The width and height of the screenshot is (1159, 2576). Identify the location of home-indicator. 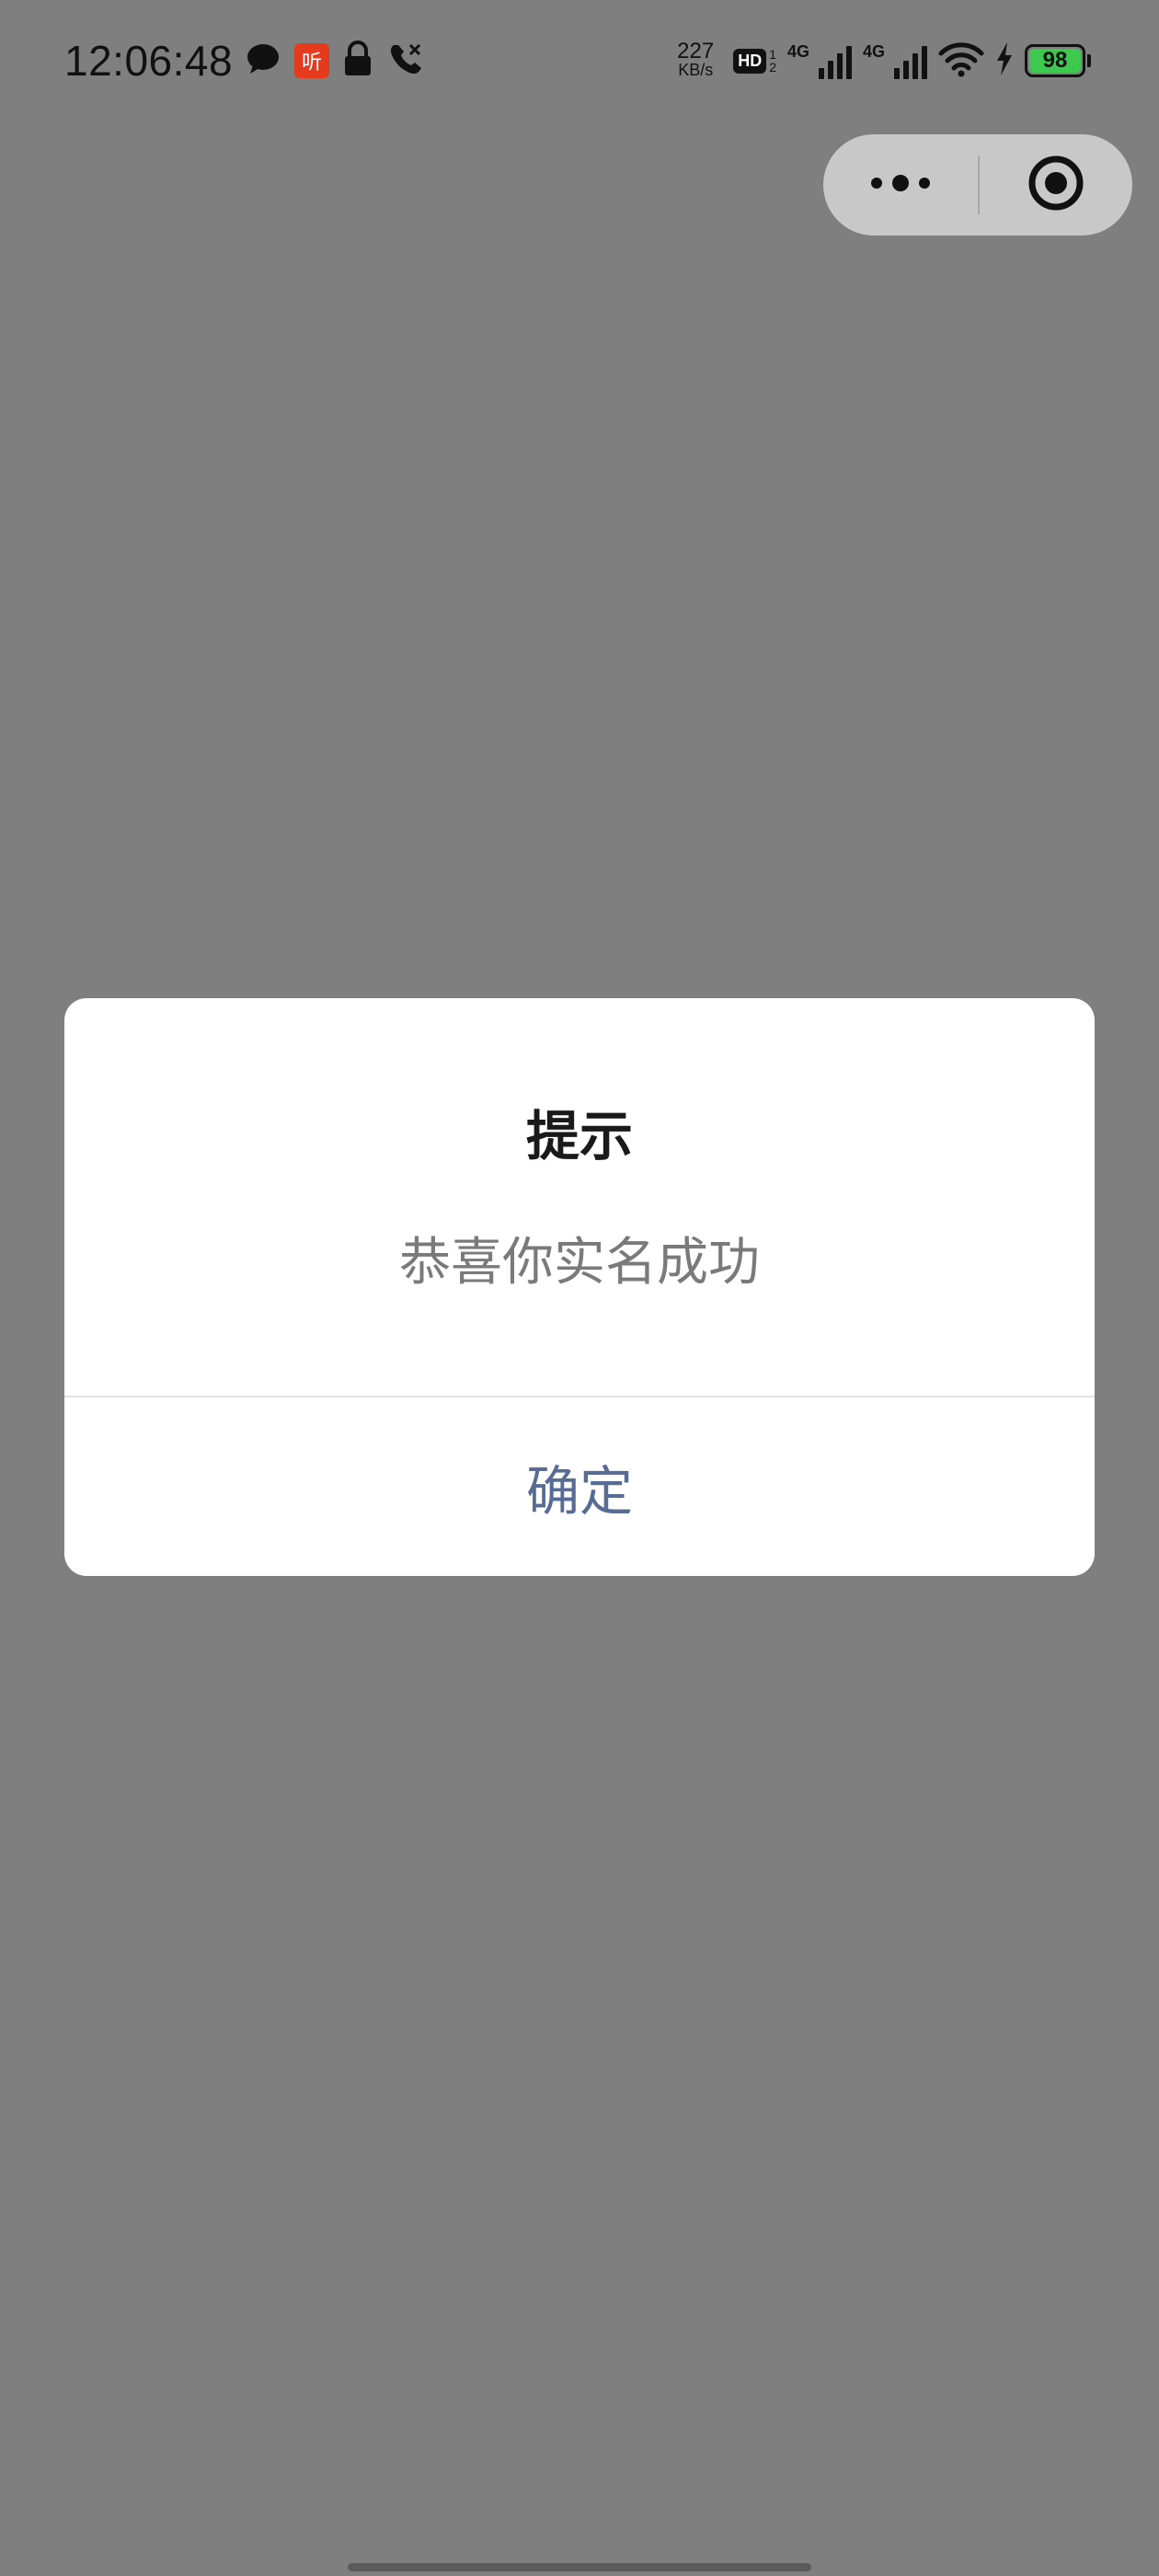
(579, 2567).